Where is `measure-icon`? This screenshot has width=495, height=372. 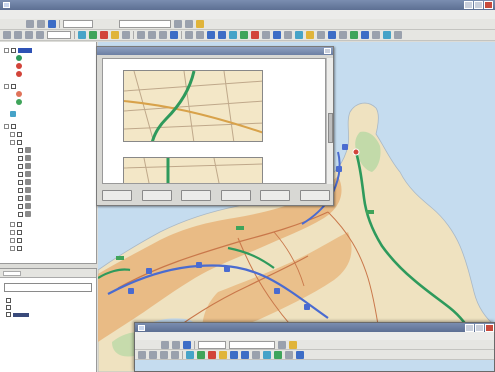
measure-icon is located at coordinates (126, 35).